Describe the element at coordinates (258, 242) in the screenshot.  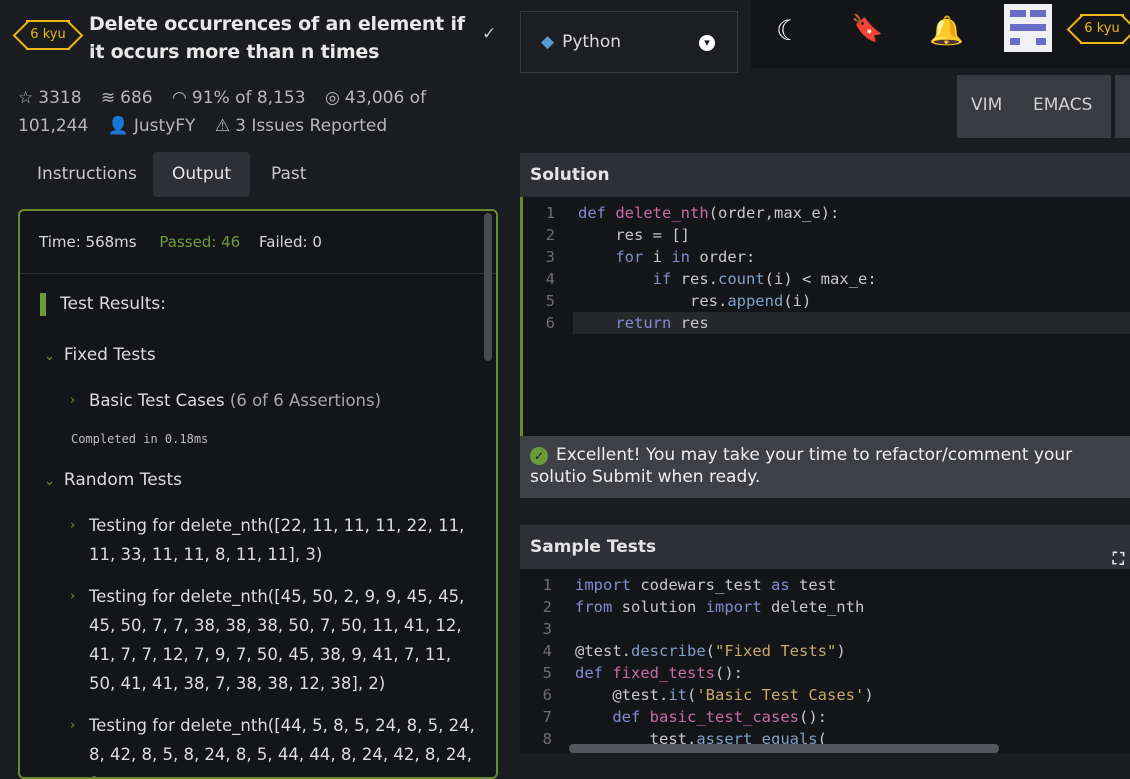
I see `output-summary: Time: 568ms Passed: 46 Failed: 0` at that location.